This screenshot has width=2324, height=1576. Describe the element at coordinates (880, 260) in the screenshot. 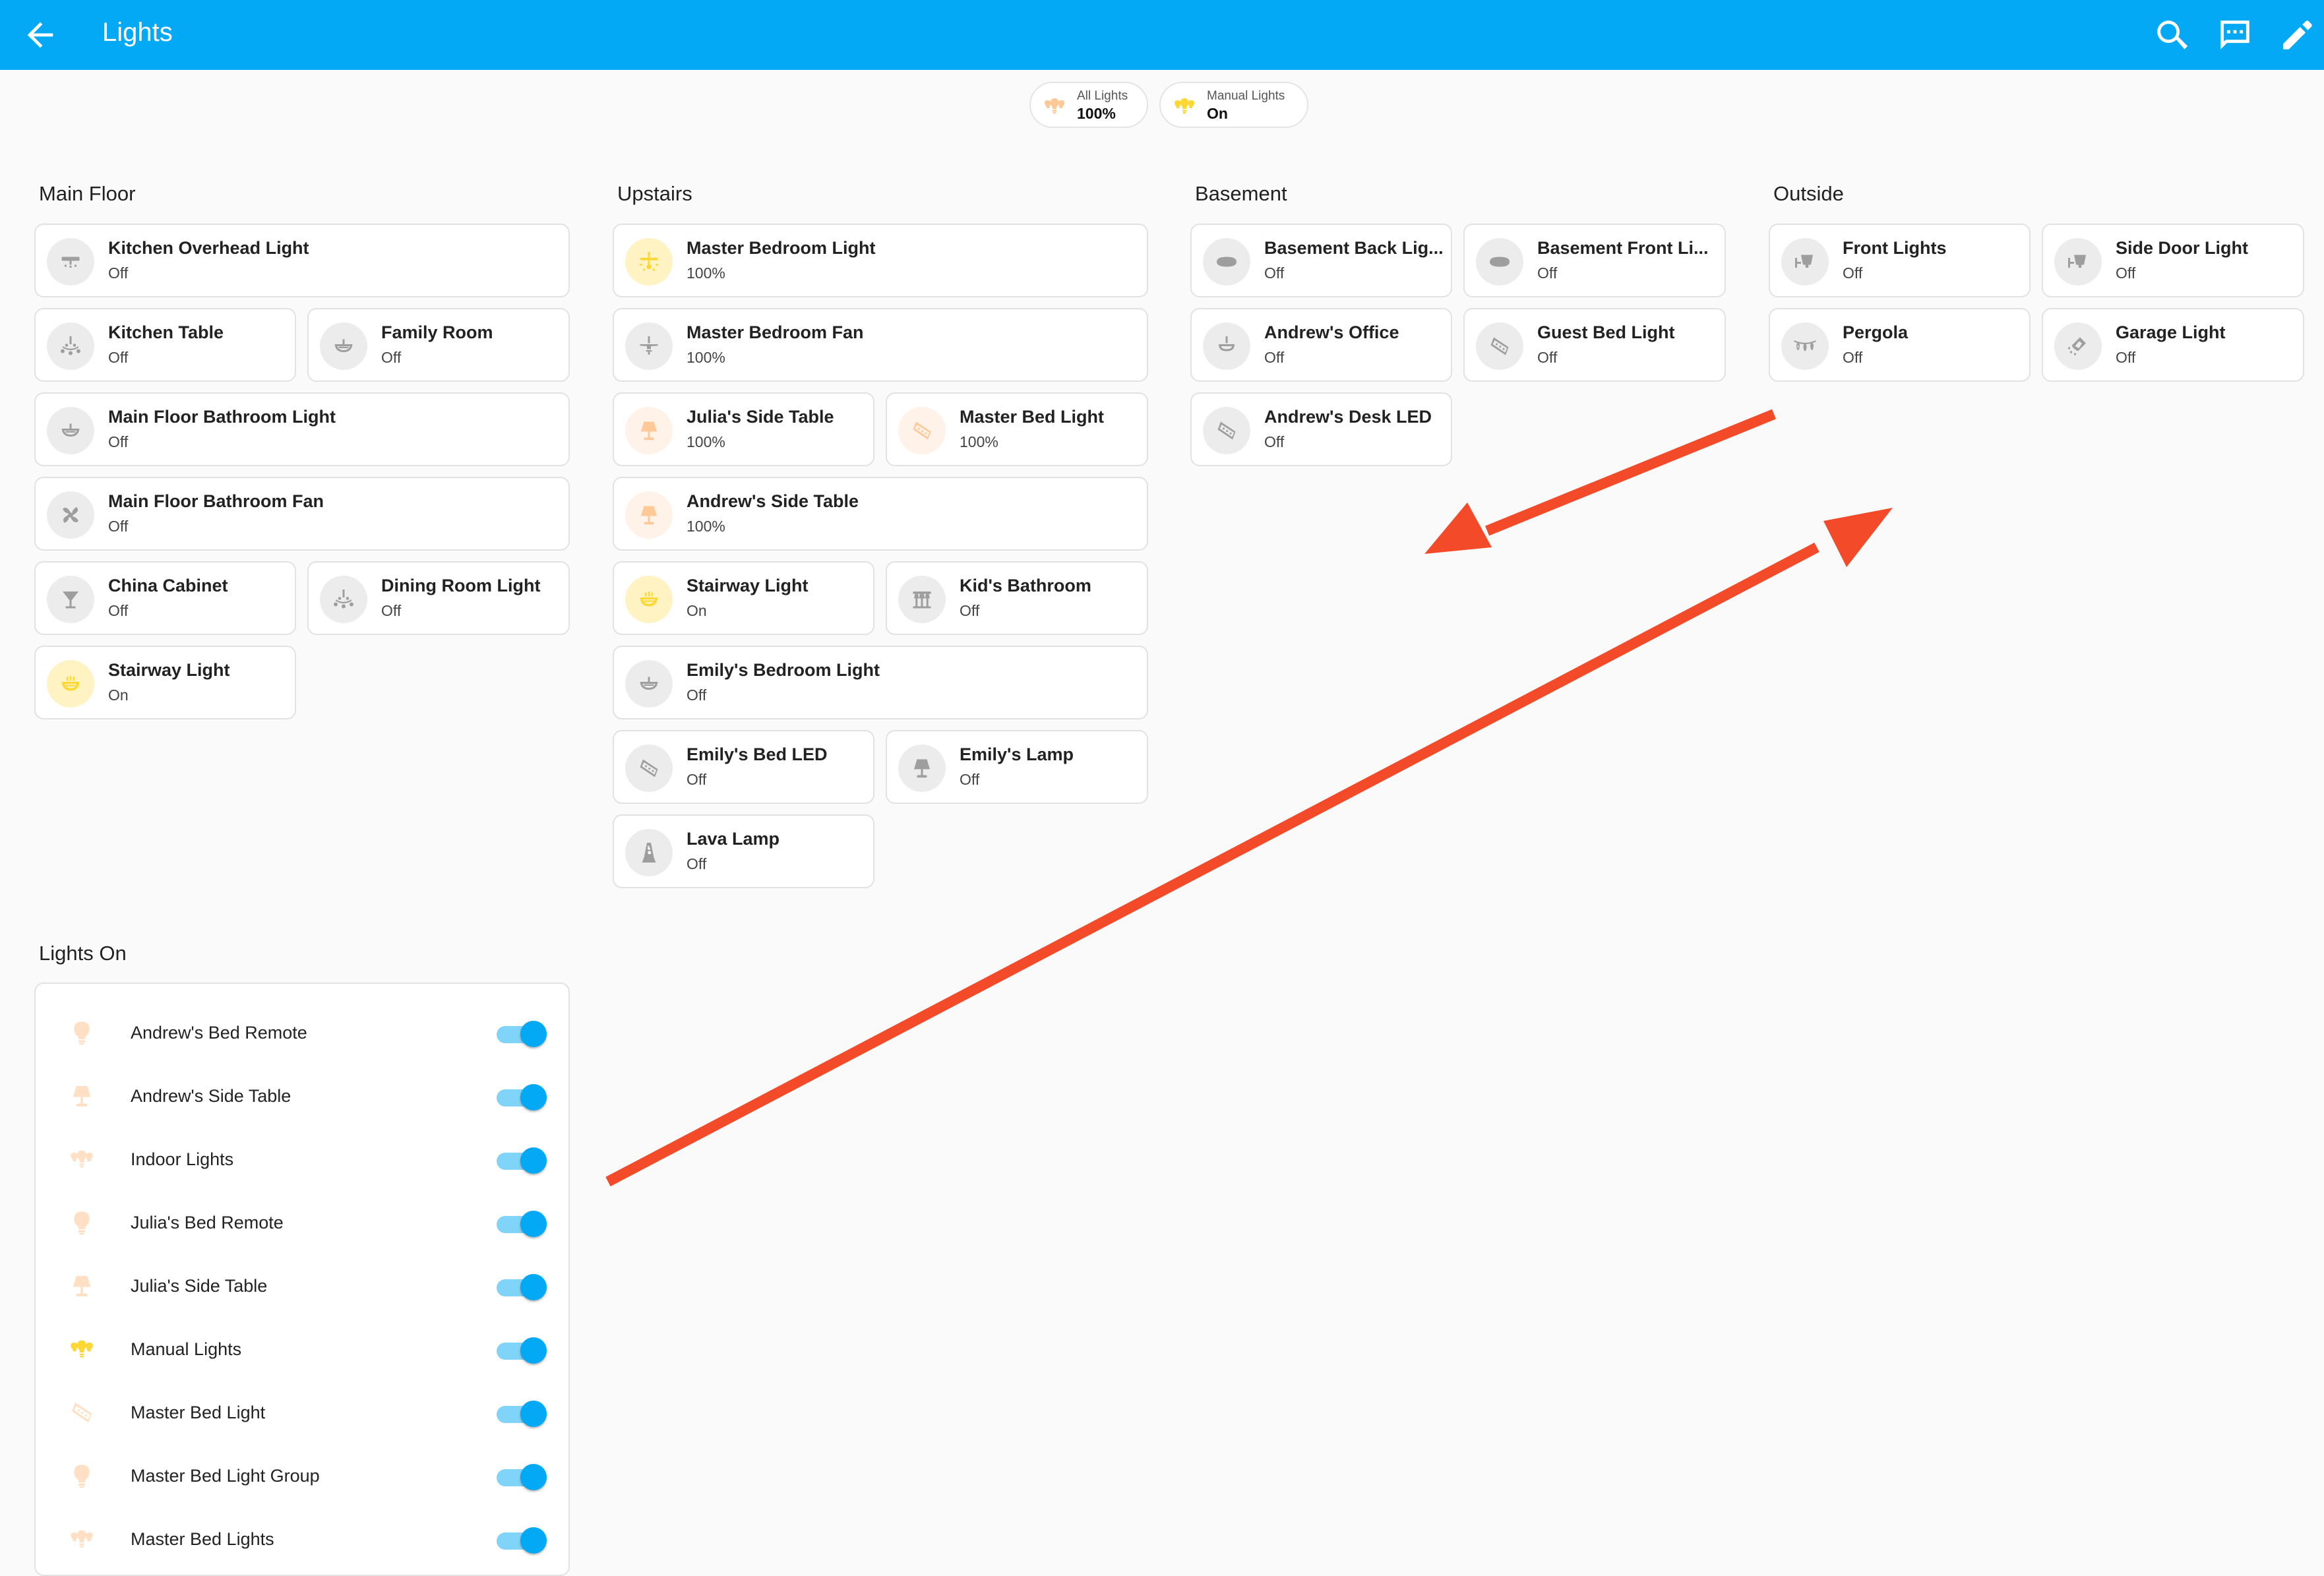

I see `light-card-master-bedroom-light: Master Bedroom Light 100%` at that location.